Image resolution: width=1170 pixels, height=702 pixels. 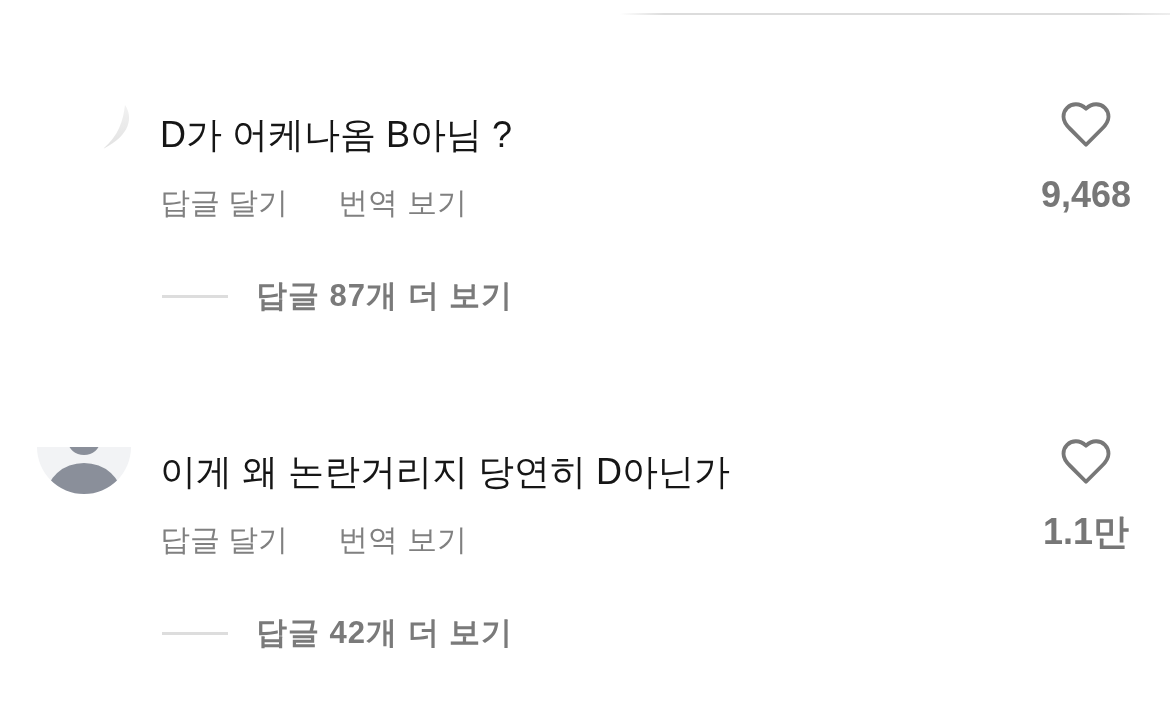 What do you see at coordinates (1086, 195) in the screenshot?
I see `like-count: 9,468` at bounding box center [1086, 195].